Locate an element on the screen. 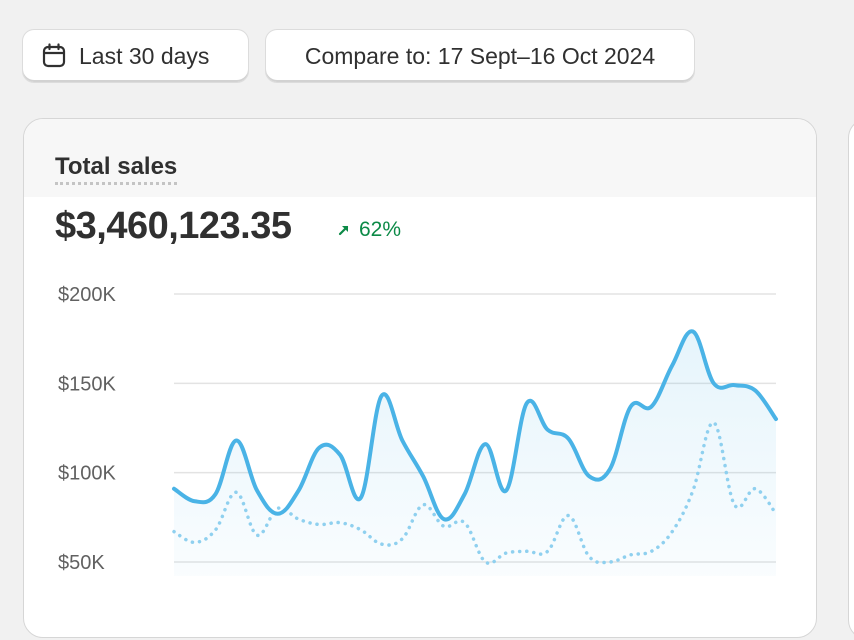 The image size is (854, 640). y-tick-label: $100K is located at coordinates (87, 474).